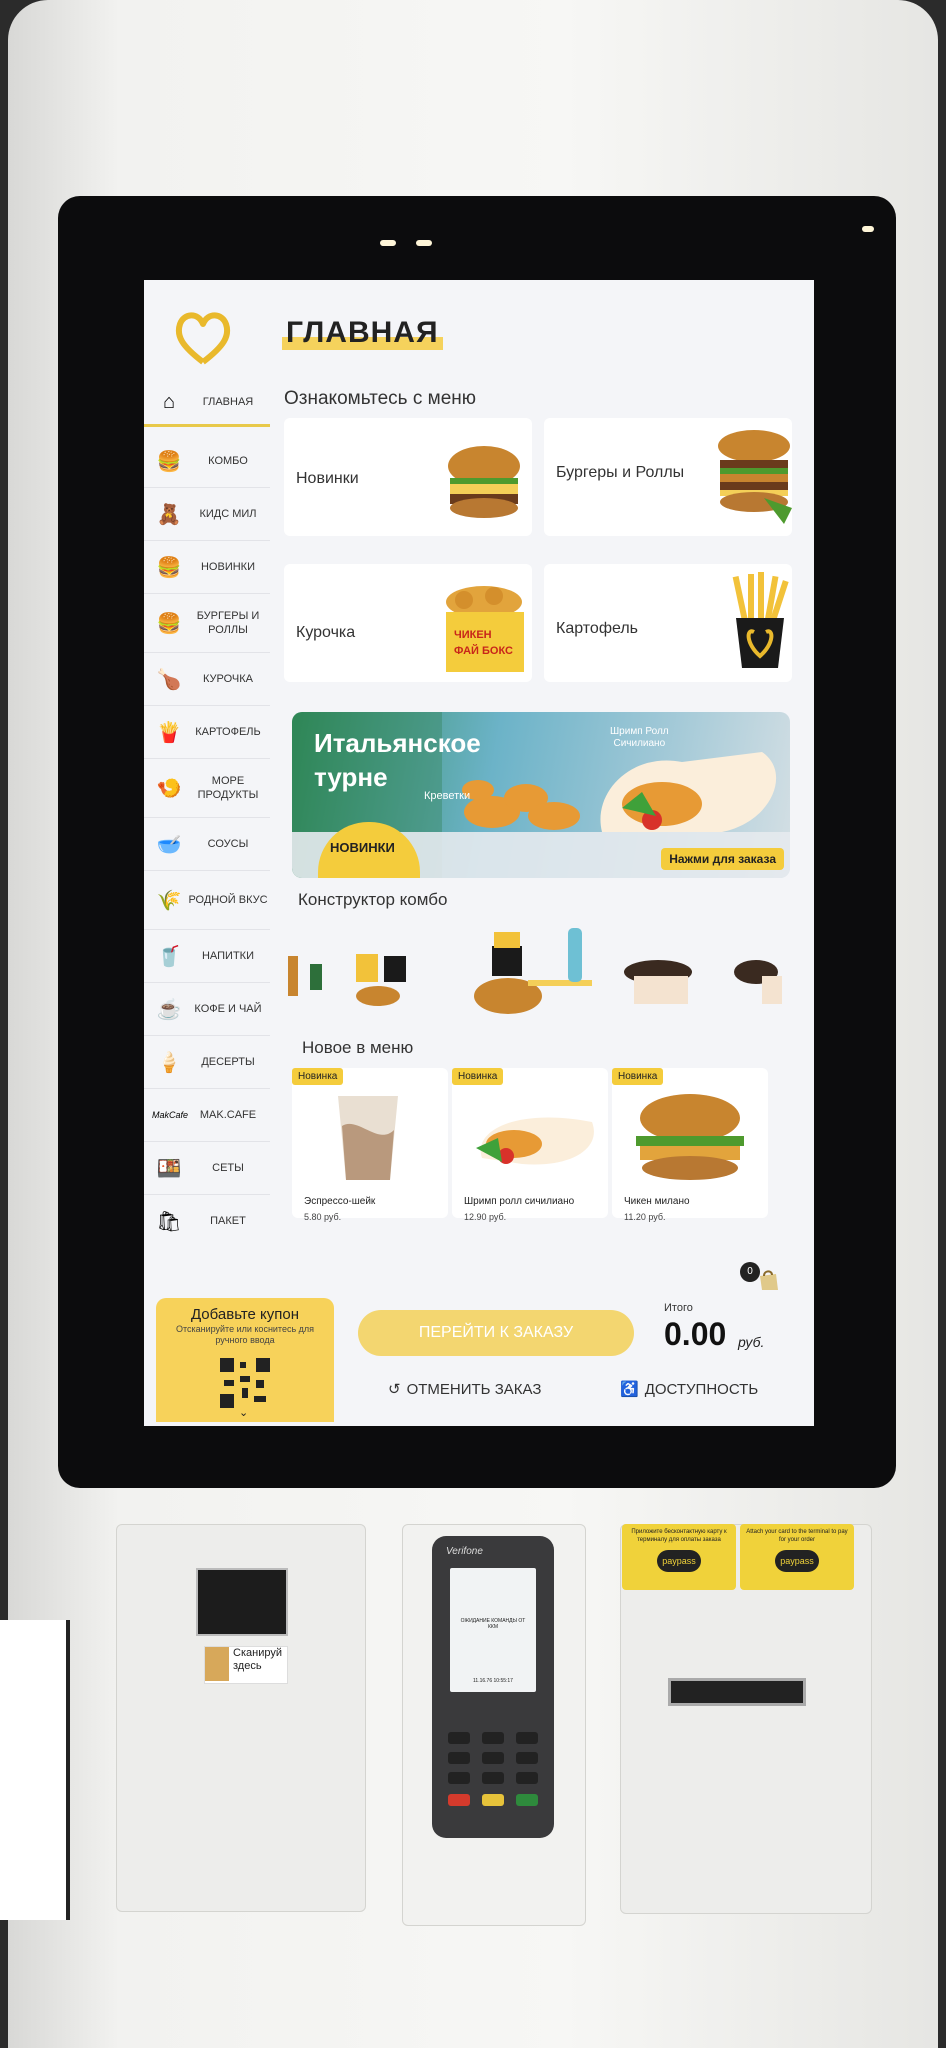  I want to click on sidebar-item-makcafe: MakCafe MAK.CAFE, so click(207, 1115).